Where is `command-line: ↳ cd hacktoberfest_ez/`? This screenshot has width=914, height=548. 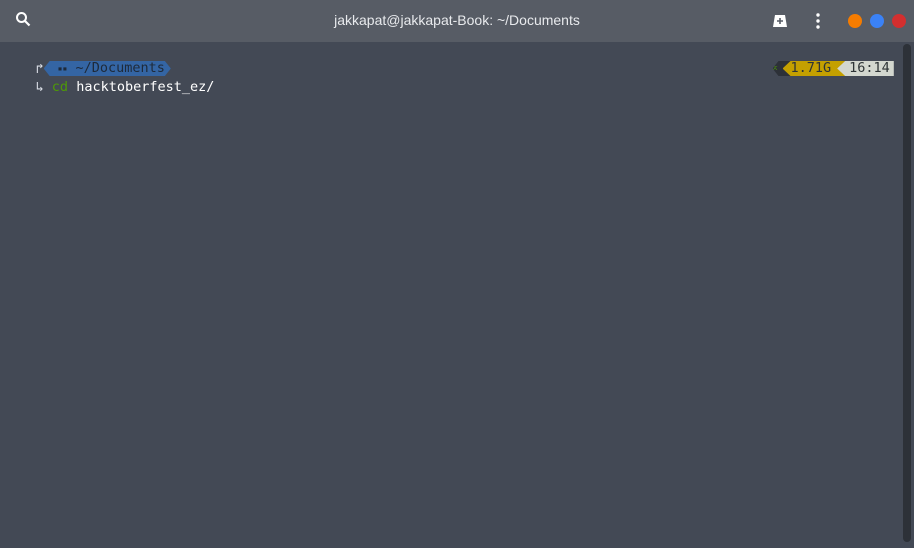 command-line: ↳ cd hacktoberfest_ez/ is located at coordinates (109, 87).